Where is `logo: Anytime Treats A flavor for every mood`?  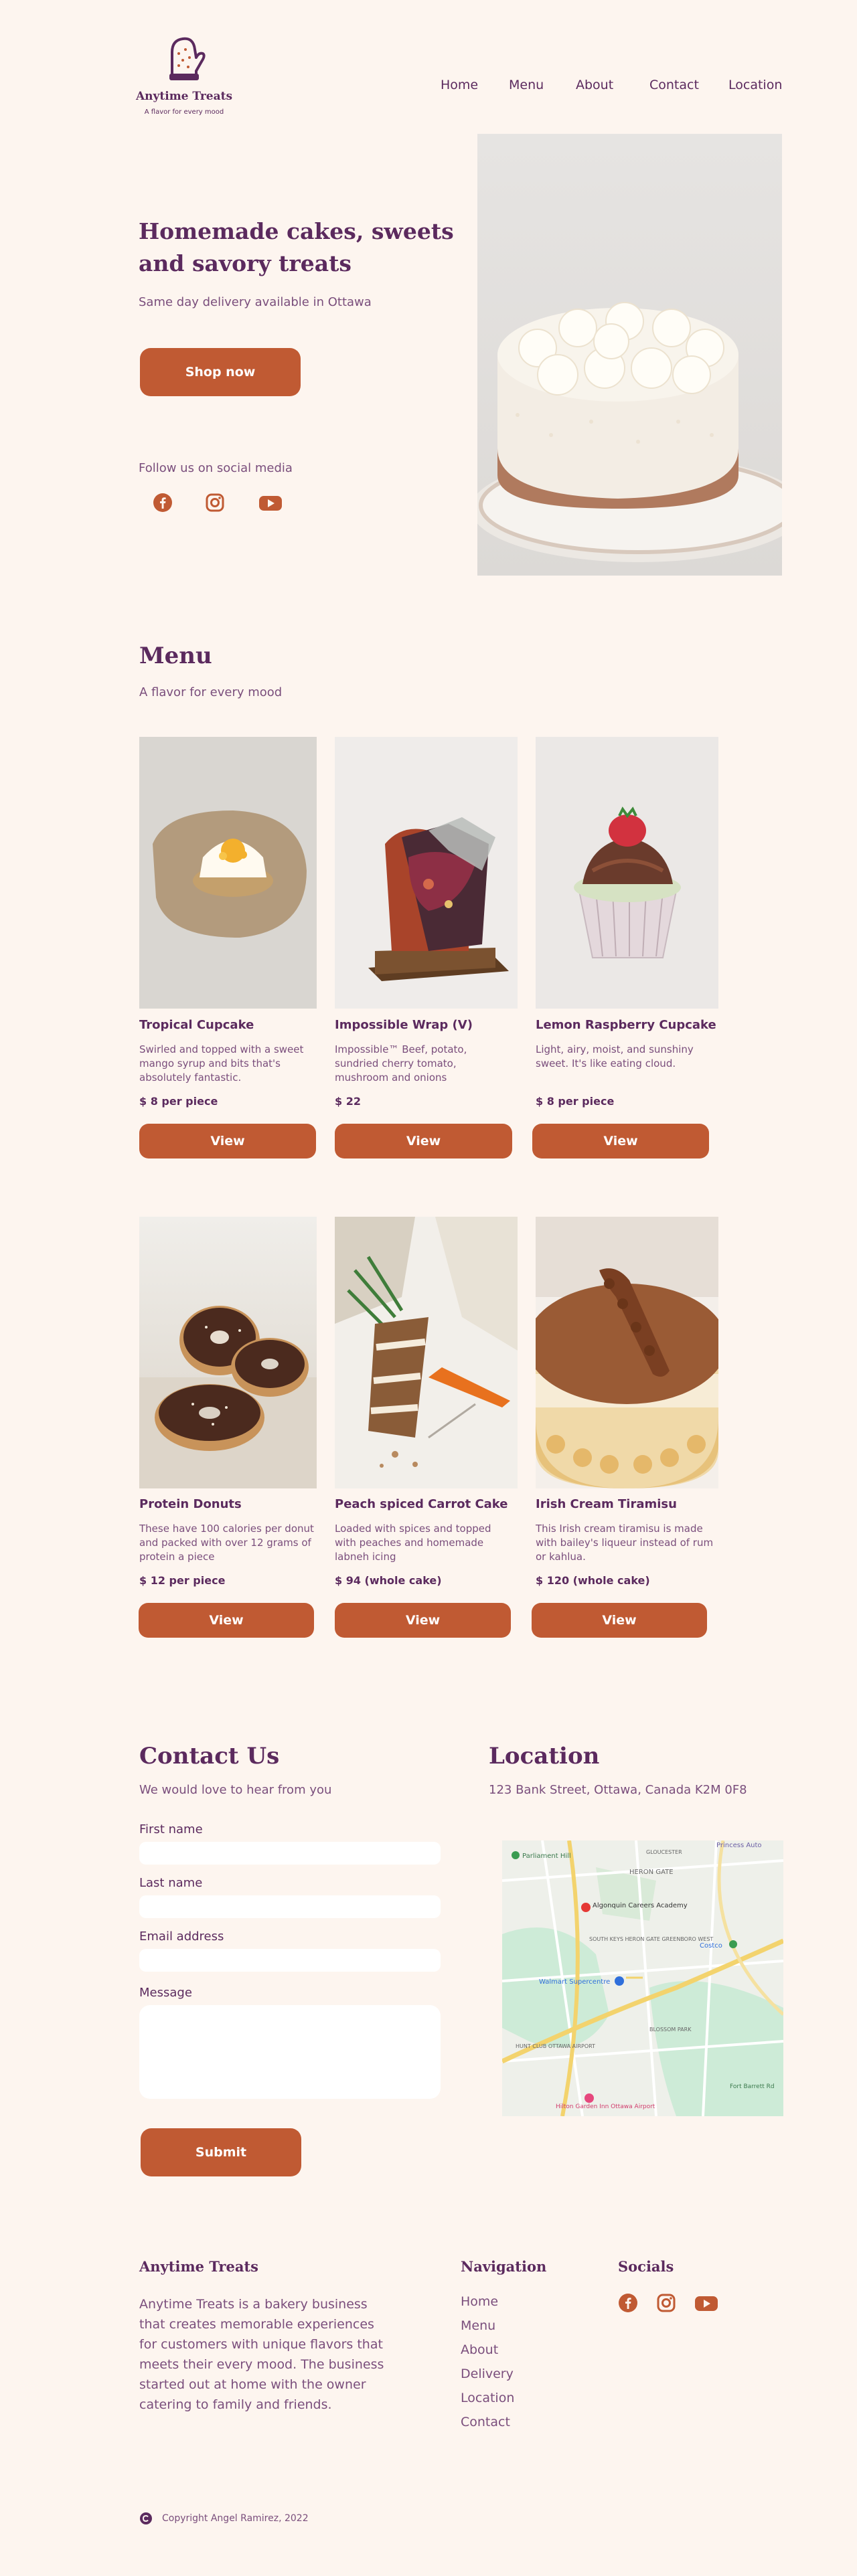 logo: Anytime Treats A flavor for every mood is located at coordinates (184, 76).